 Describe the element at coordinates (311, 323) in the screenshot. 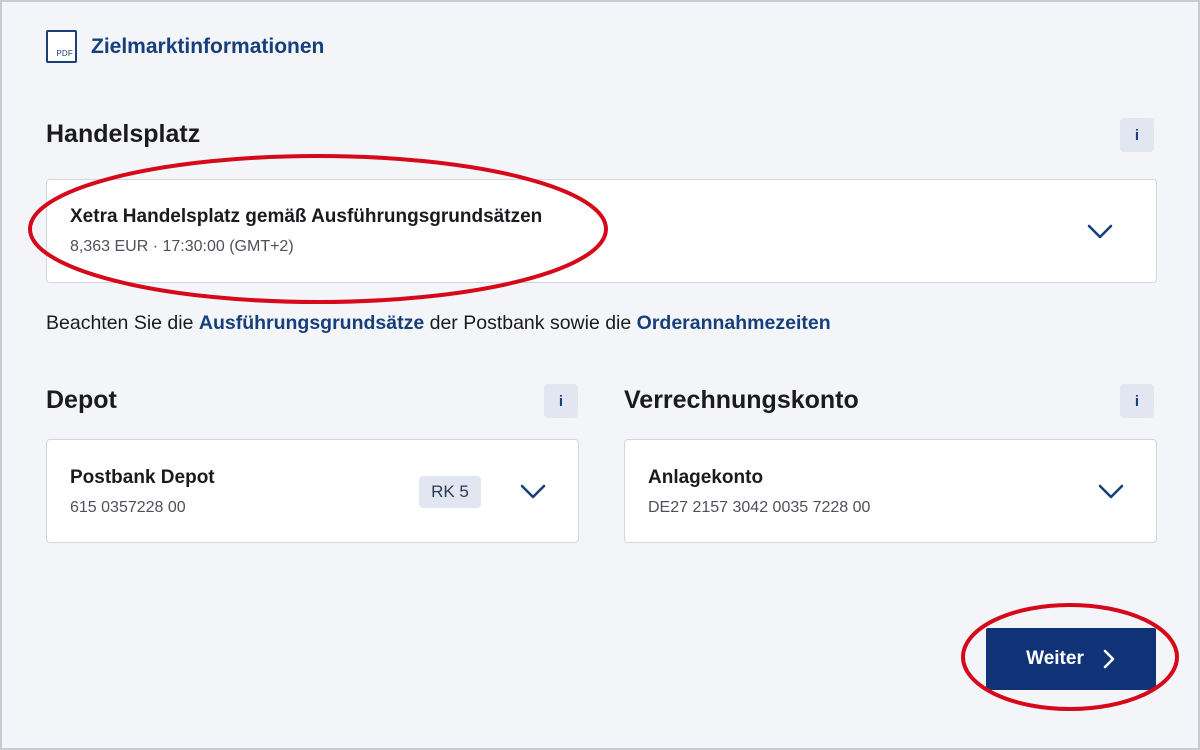

I see `ausfuehrungsgrundsaetze-link: Ausführungsgrundsätze` at that location.